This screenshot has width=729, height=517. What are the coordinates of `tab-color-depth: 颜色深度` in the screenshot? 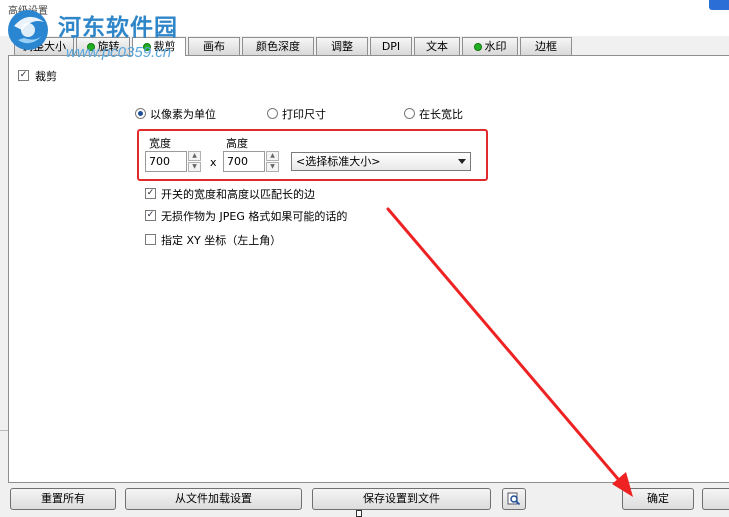 It's located at (278, 46).